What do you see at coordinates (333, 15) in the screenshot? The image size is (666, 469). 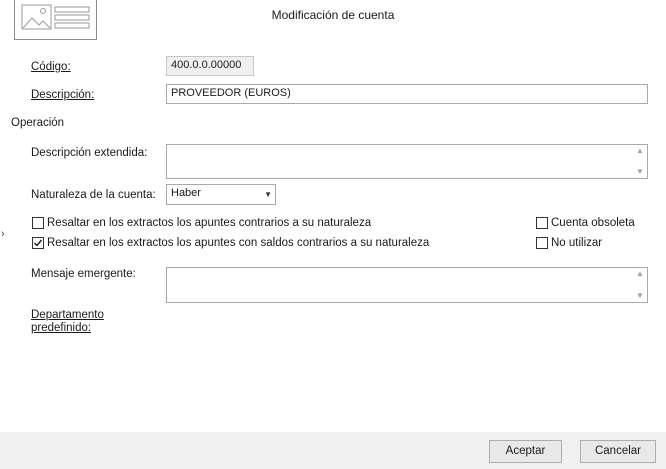 I see `window-title: Modificación de cuenta` at bounding box center [333, 15].